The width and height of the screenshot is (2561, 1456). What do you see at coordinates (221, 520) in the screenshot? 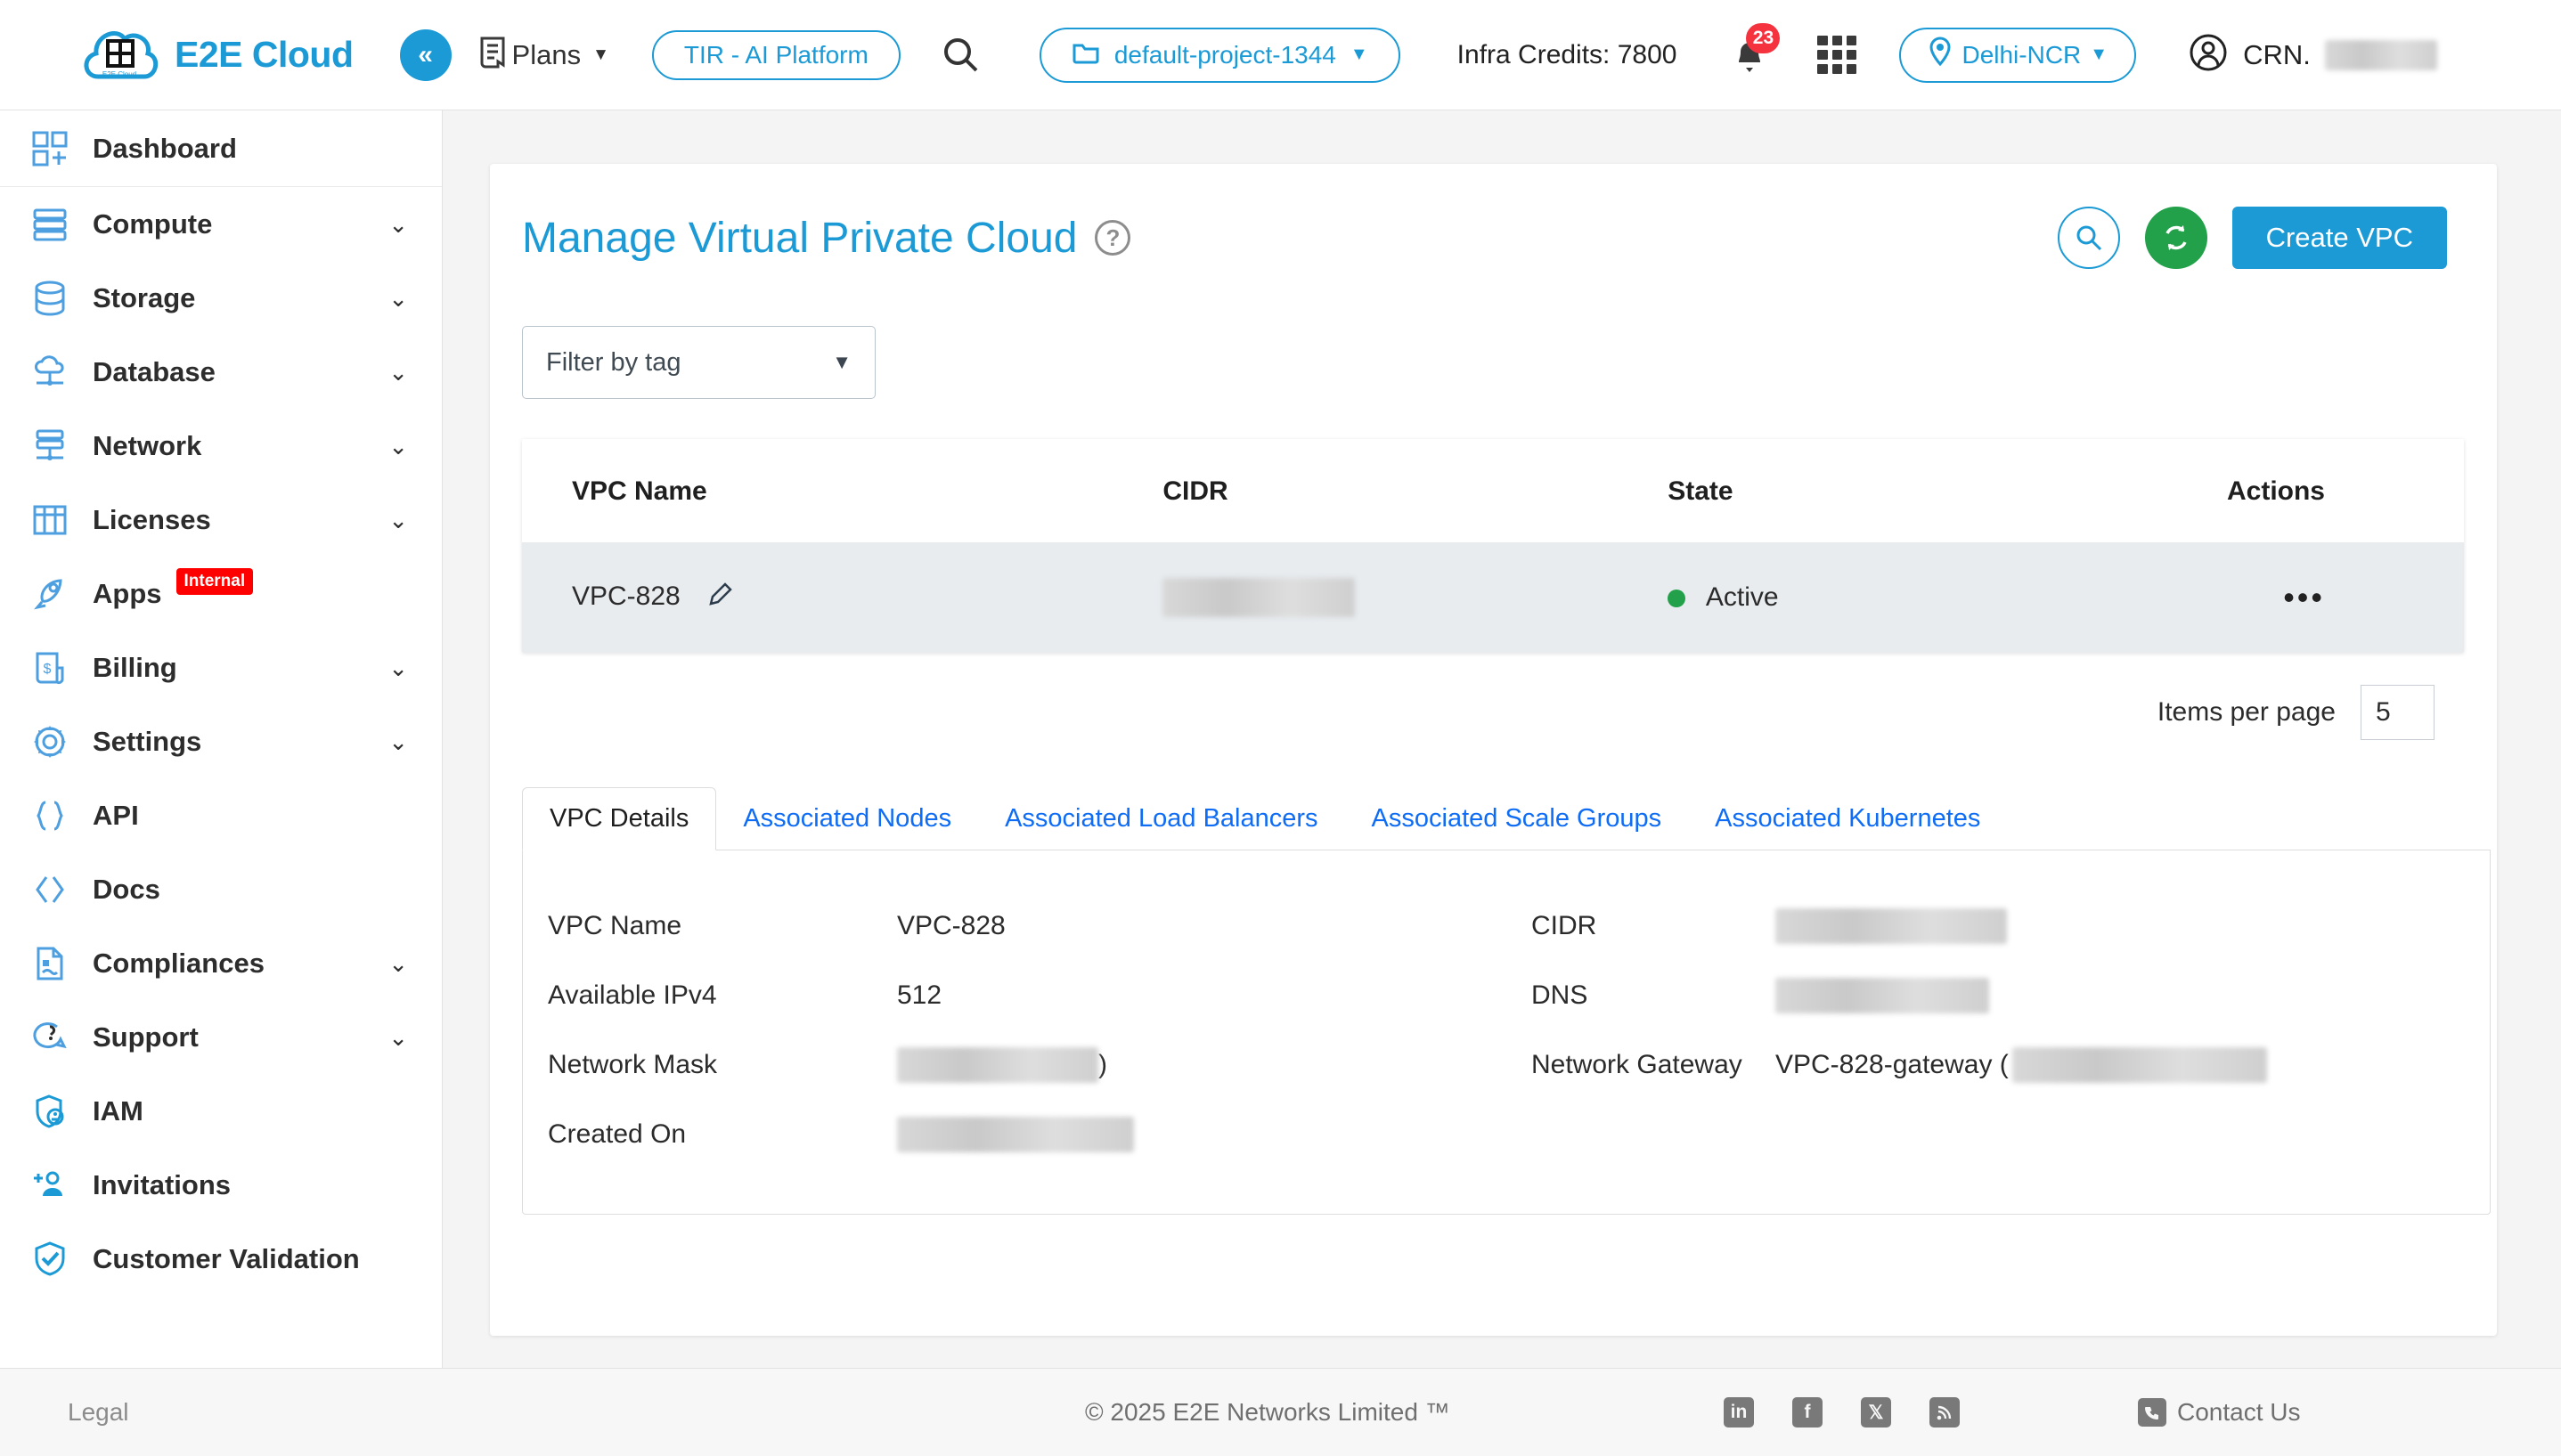
I see `sidebar-item-licenses: Licenses ⌄` at bounding box center [221, 520].